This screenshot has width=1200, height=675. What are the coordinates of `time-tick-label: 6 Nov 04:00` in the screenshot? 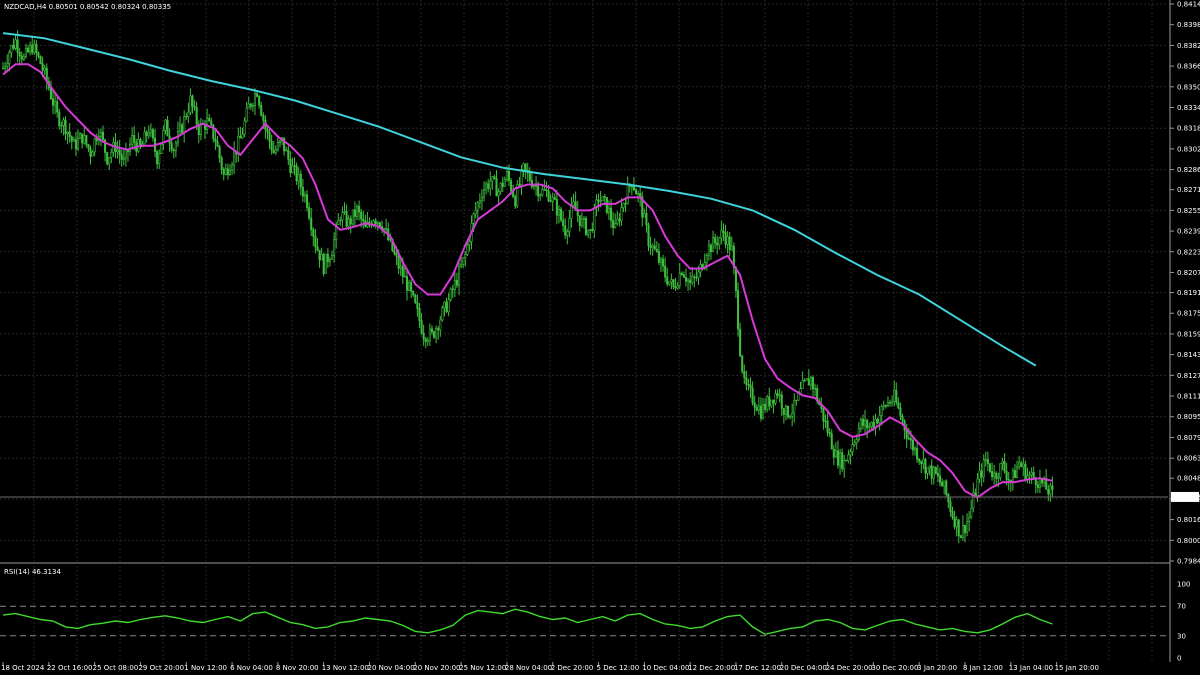 It's located at (251, 668).